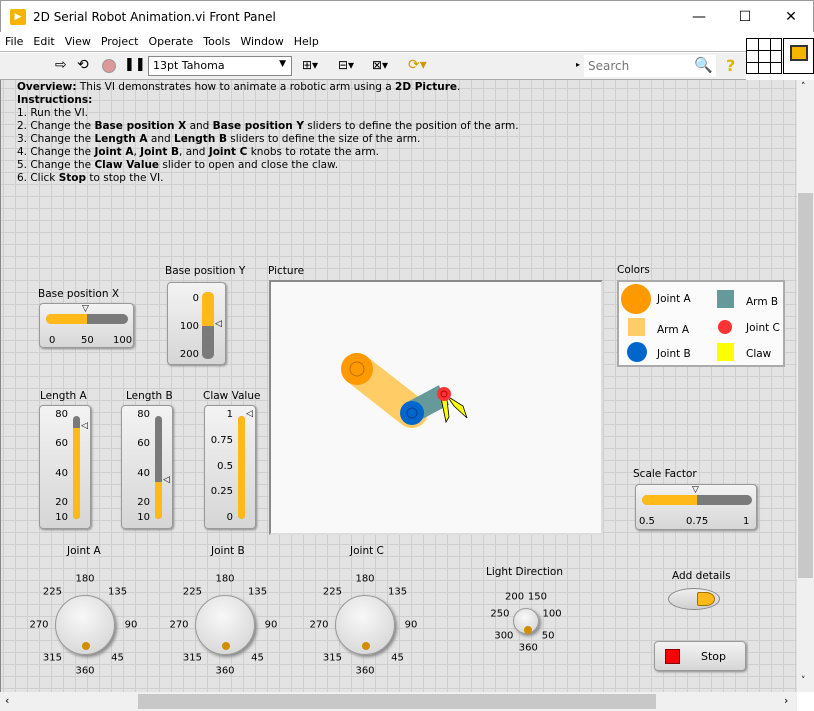  What do you see at coordinates (694, 599) in the screenshot?
I see `add-details-toggle` at bounding box center [694, 599].